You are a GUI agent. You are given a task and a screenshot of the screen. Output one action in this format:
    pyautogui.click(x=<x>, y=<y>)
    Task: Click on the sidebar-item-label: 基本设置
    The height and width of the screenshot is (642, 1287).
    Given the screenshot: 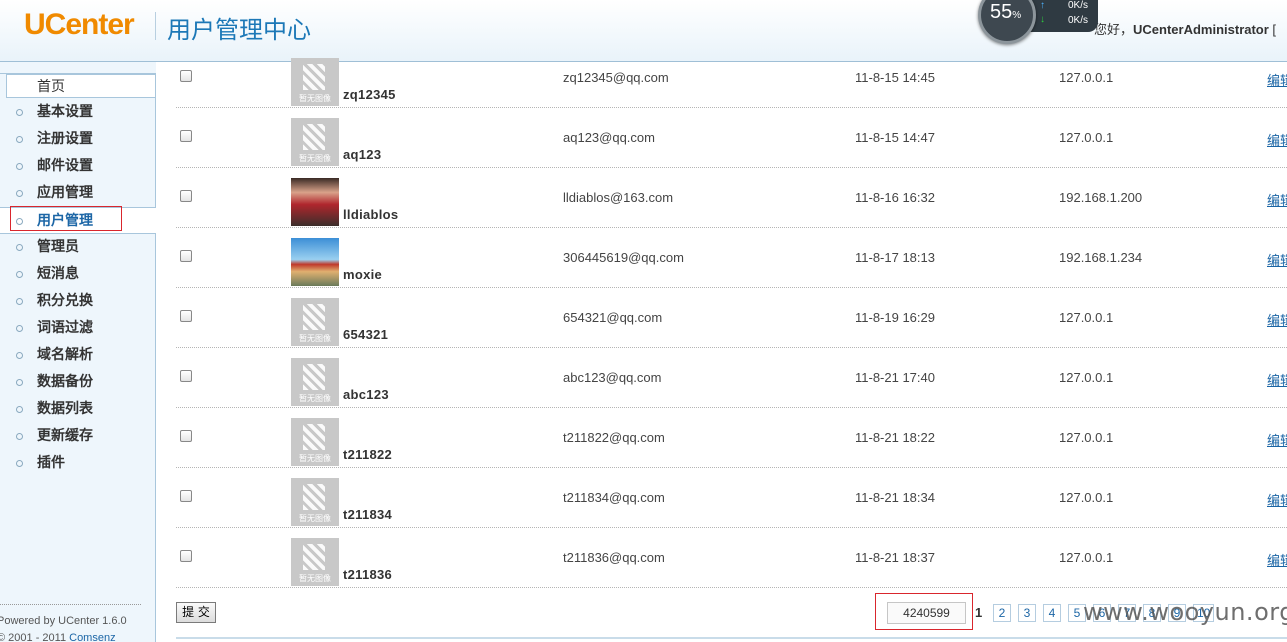 What is the action you would take?
    pyautogui.click(x=65, y=112)
    